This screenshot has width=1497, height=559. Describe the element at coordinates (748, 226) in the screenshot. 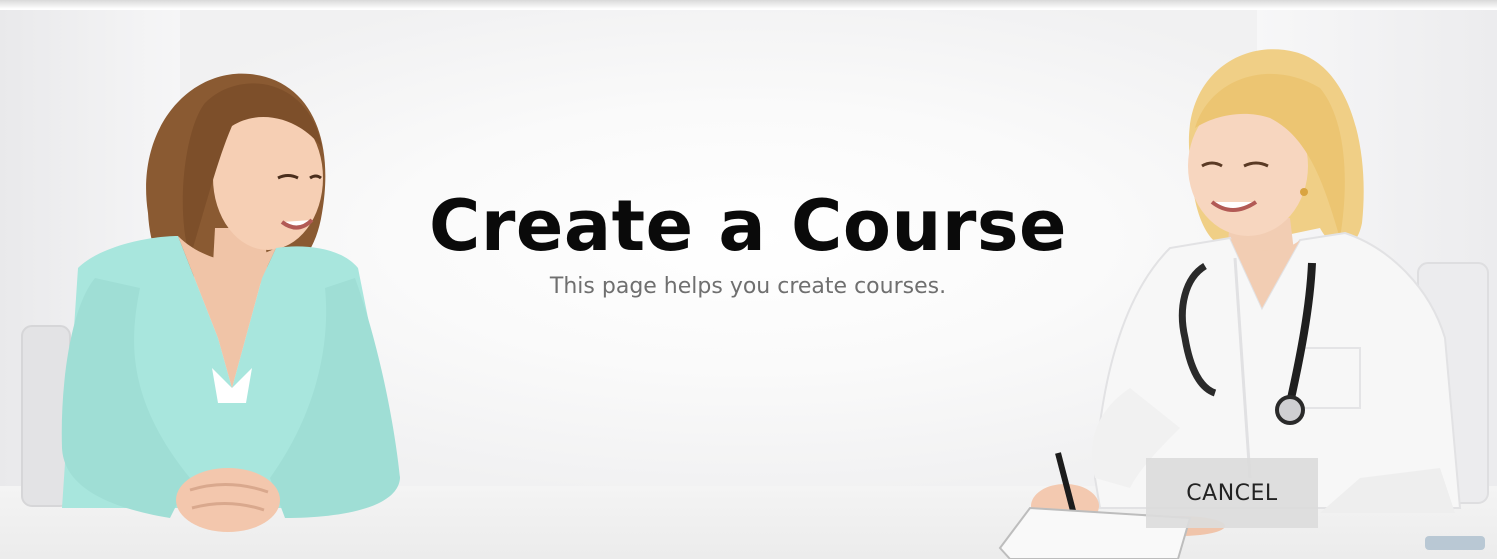

I see `page-title: Create a Course` at that location.